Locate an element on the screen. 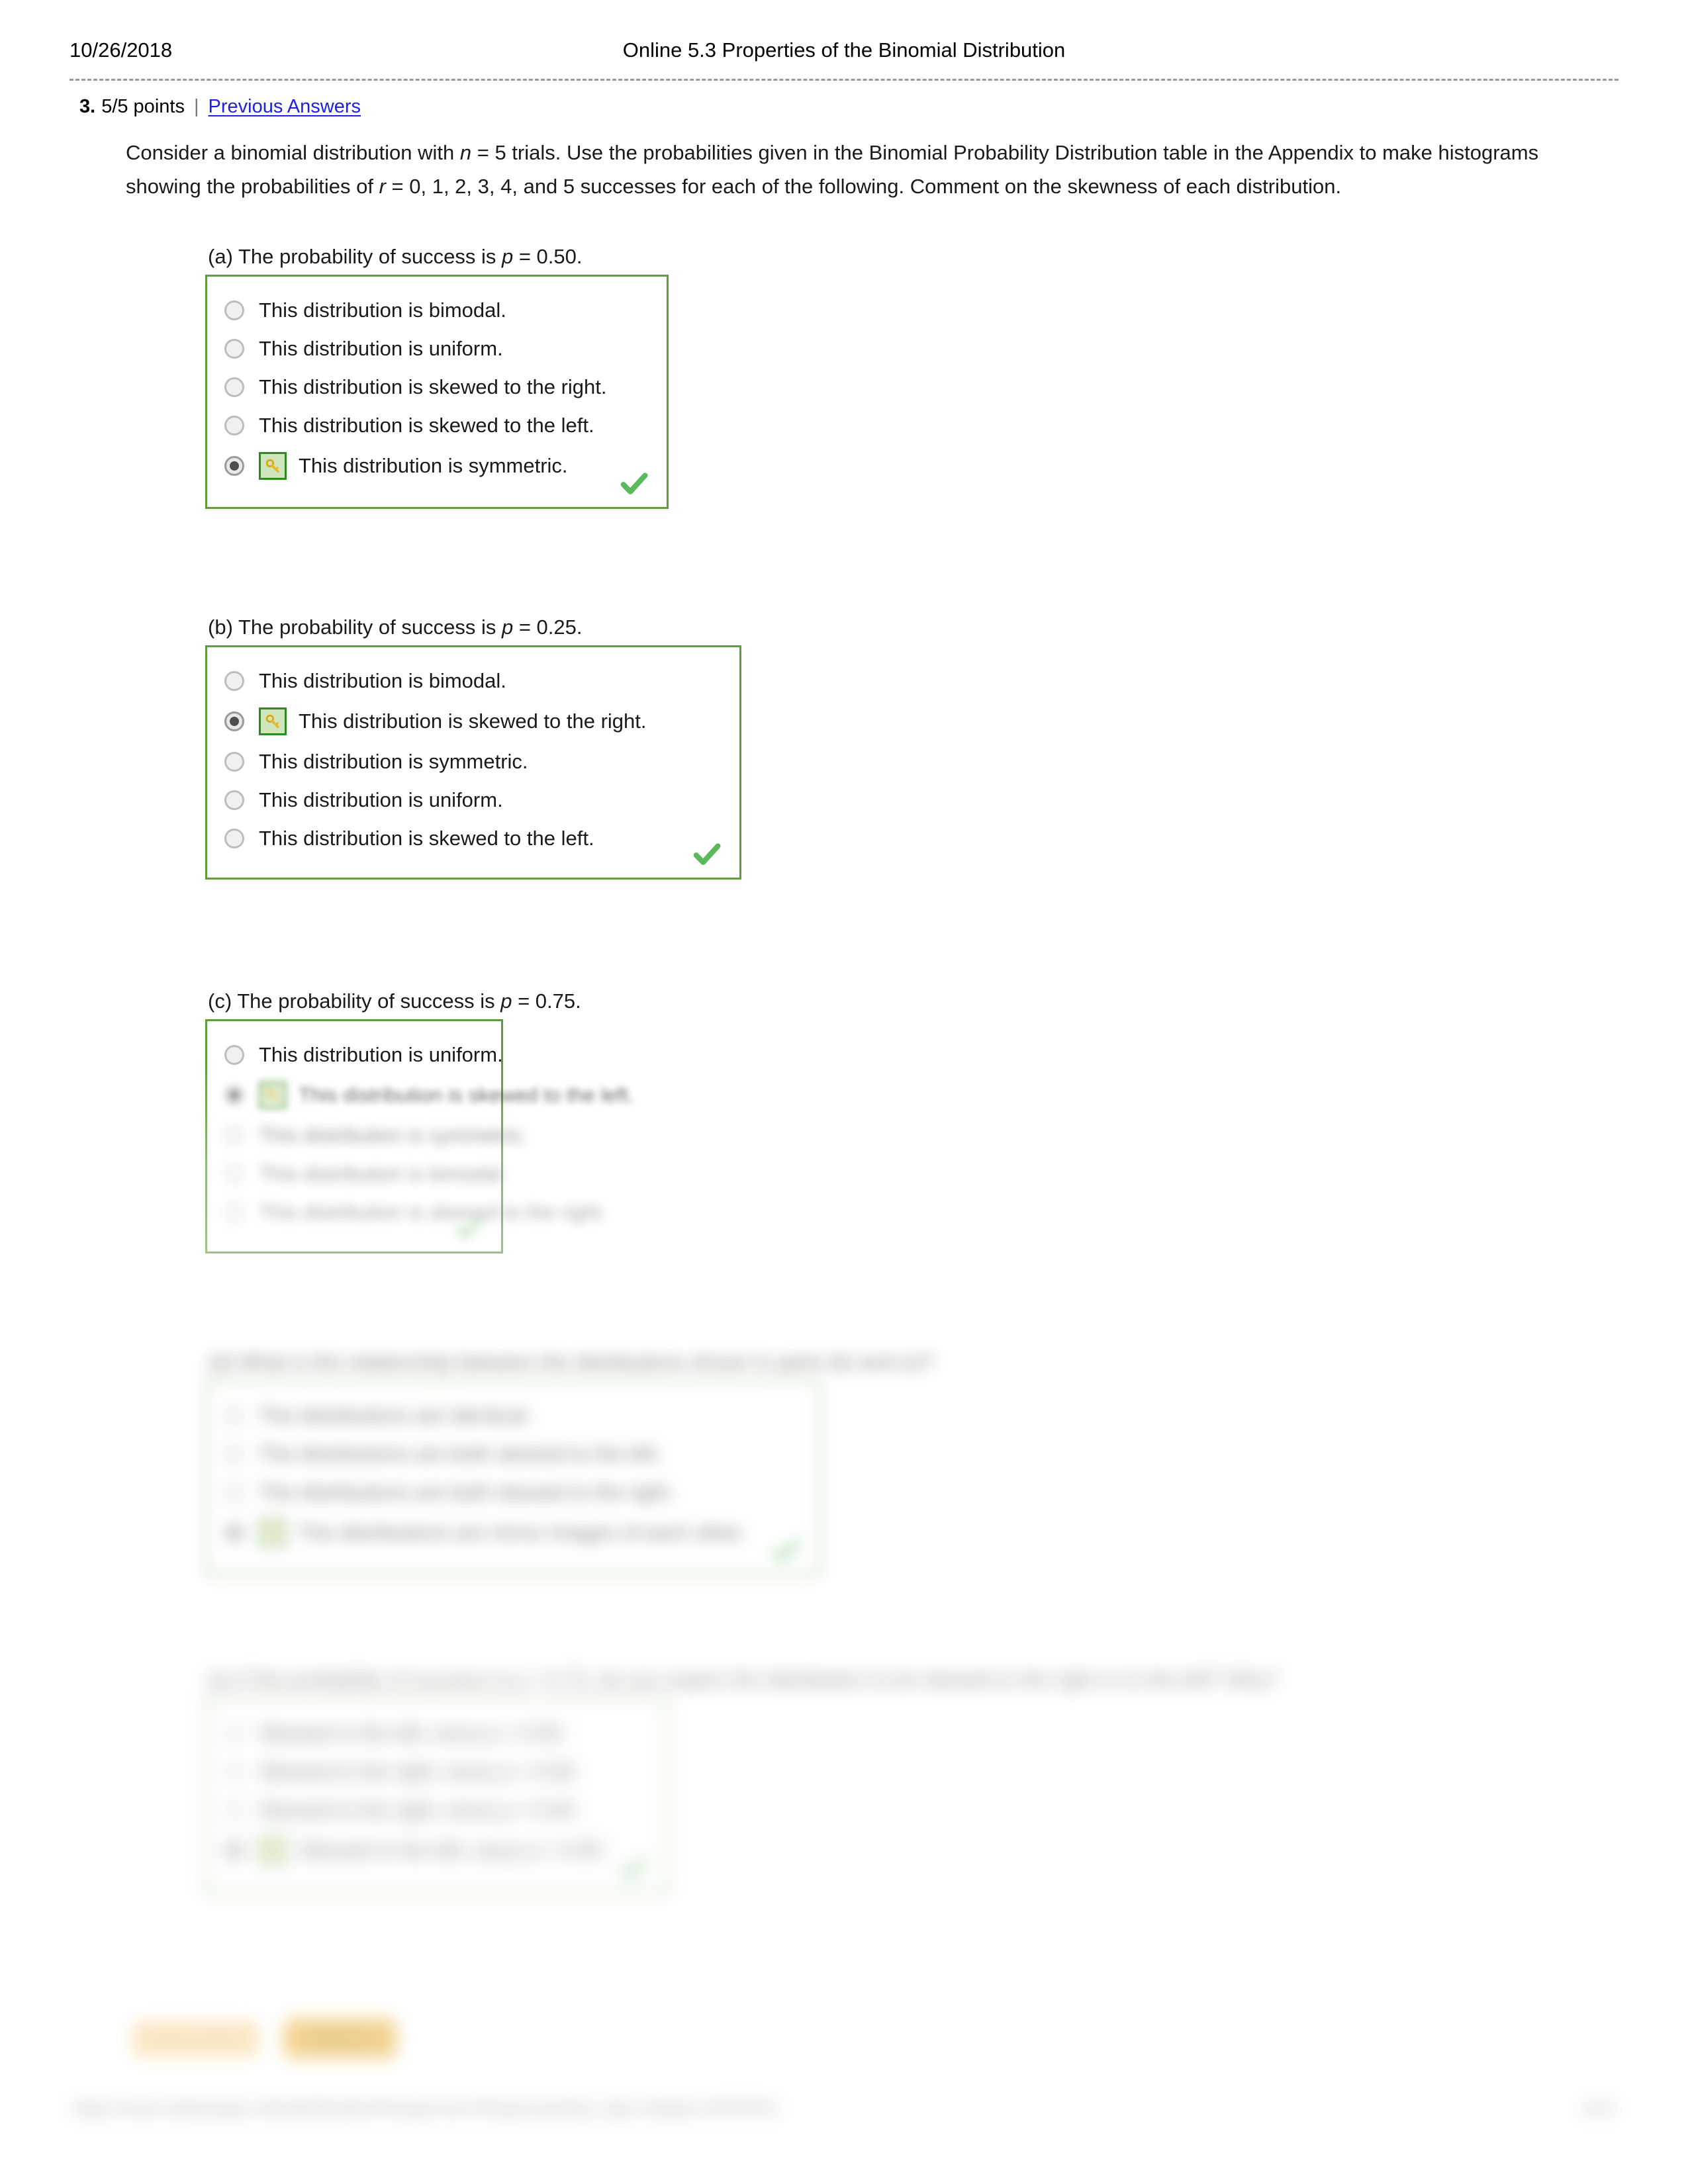 The width and height of the screenshot is (1688, 2184). header-divider is located at coordinates (844, 80).